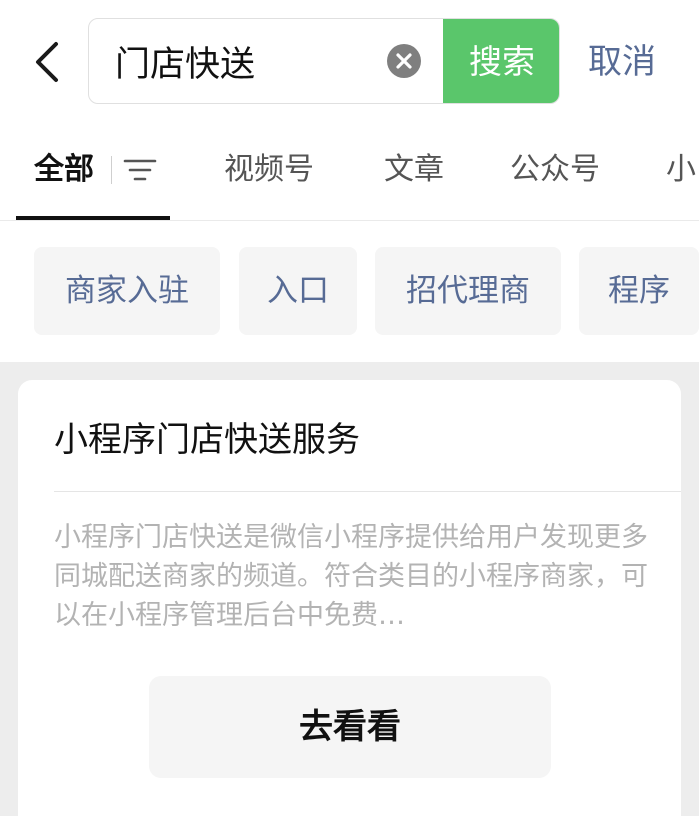 This screenshot has width=699, height=840. What do you see at coordinates (48, 62) in the screenshot?
I see `back-arrow-icon` at bounding box center [48, 62].